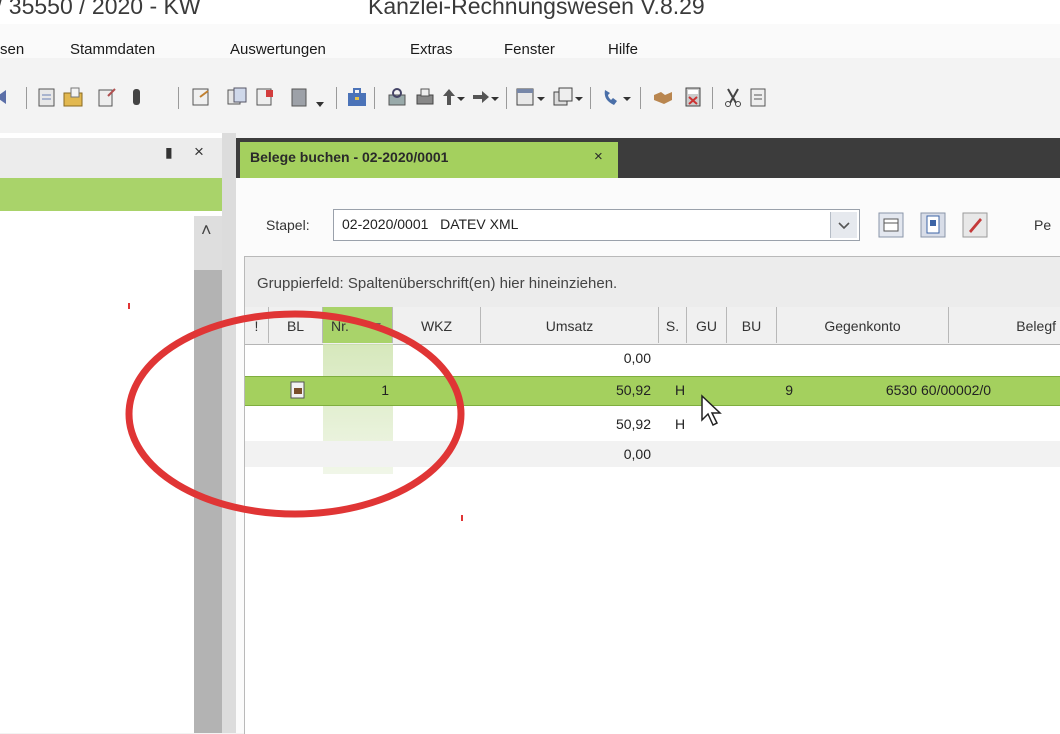 This screenshot has width=1060, height=734. I want to click on document-view-icon, so click(933, 225).